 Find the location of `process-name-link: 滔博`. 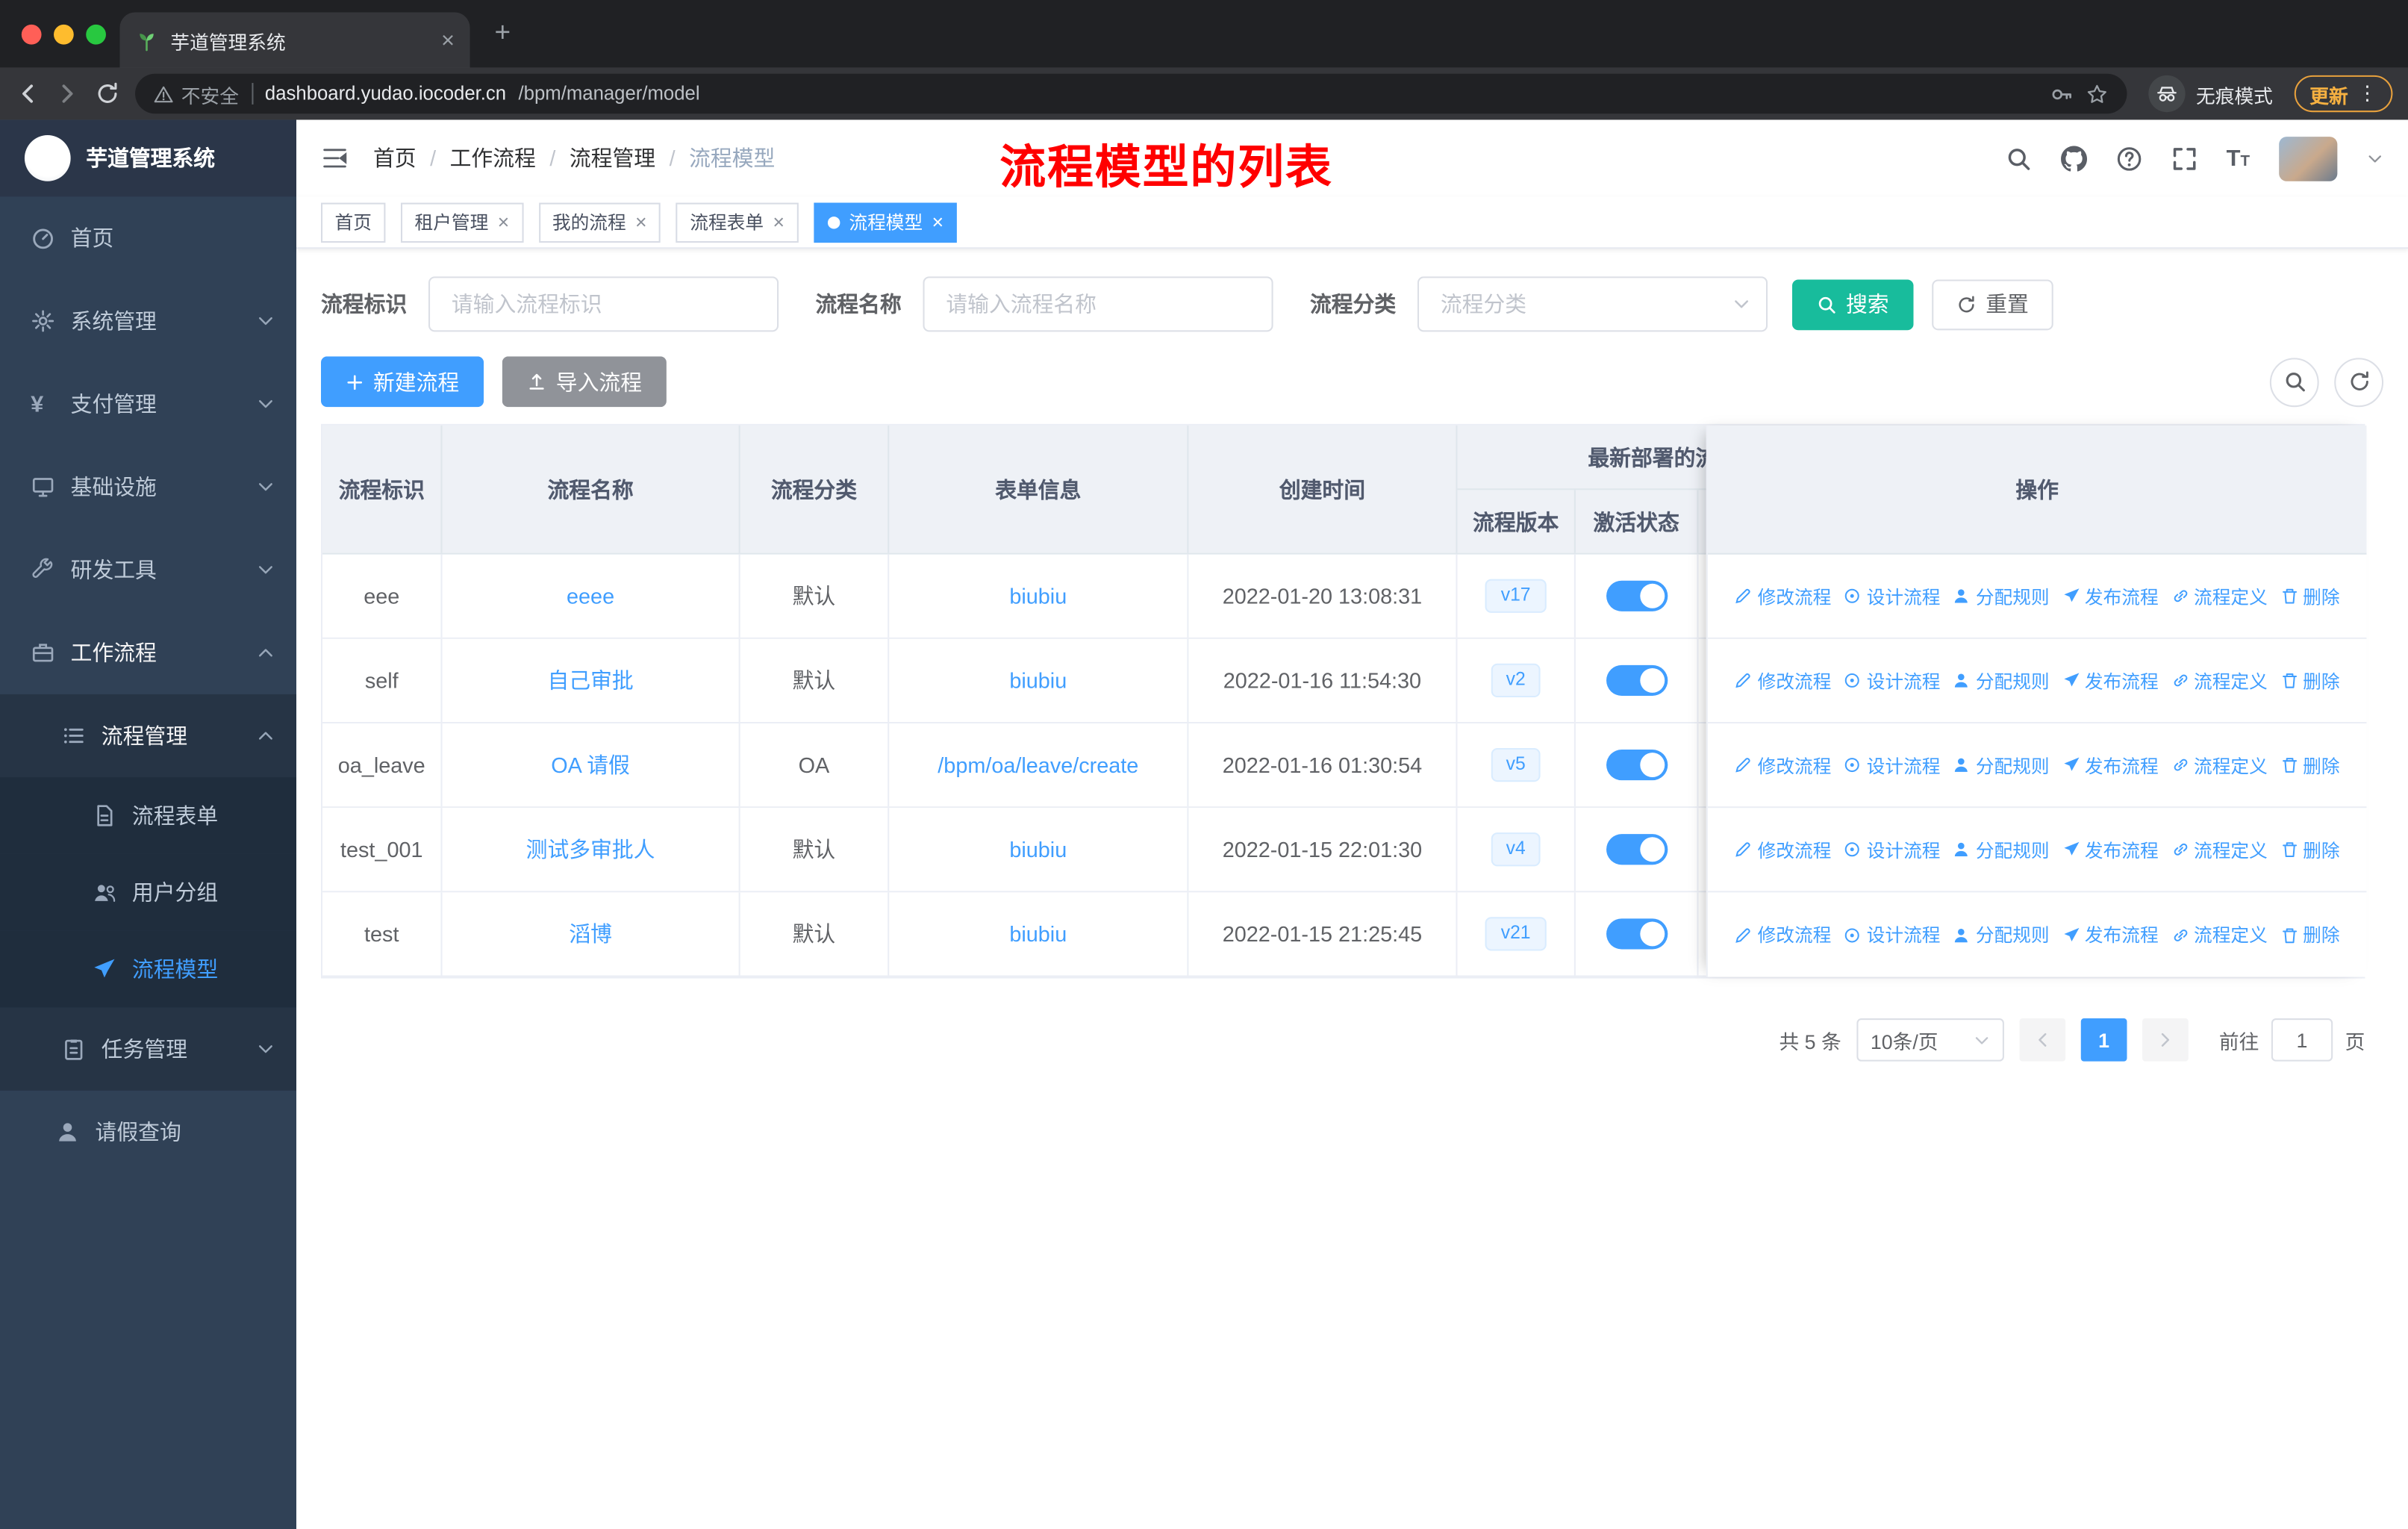

process-name-link: 滔博 is located at coordinates (590, 934).